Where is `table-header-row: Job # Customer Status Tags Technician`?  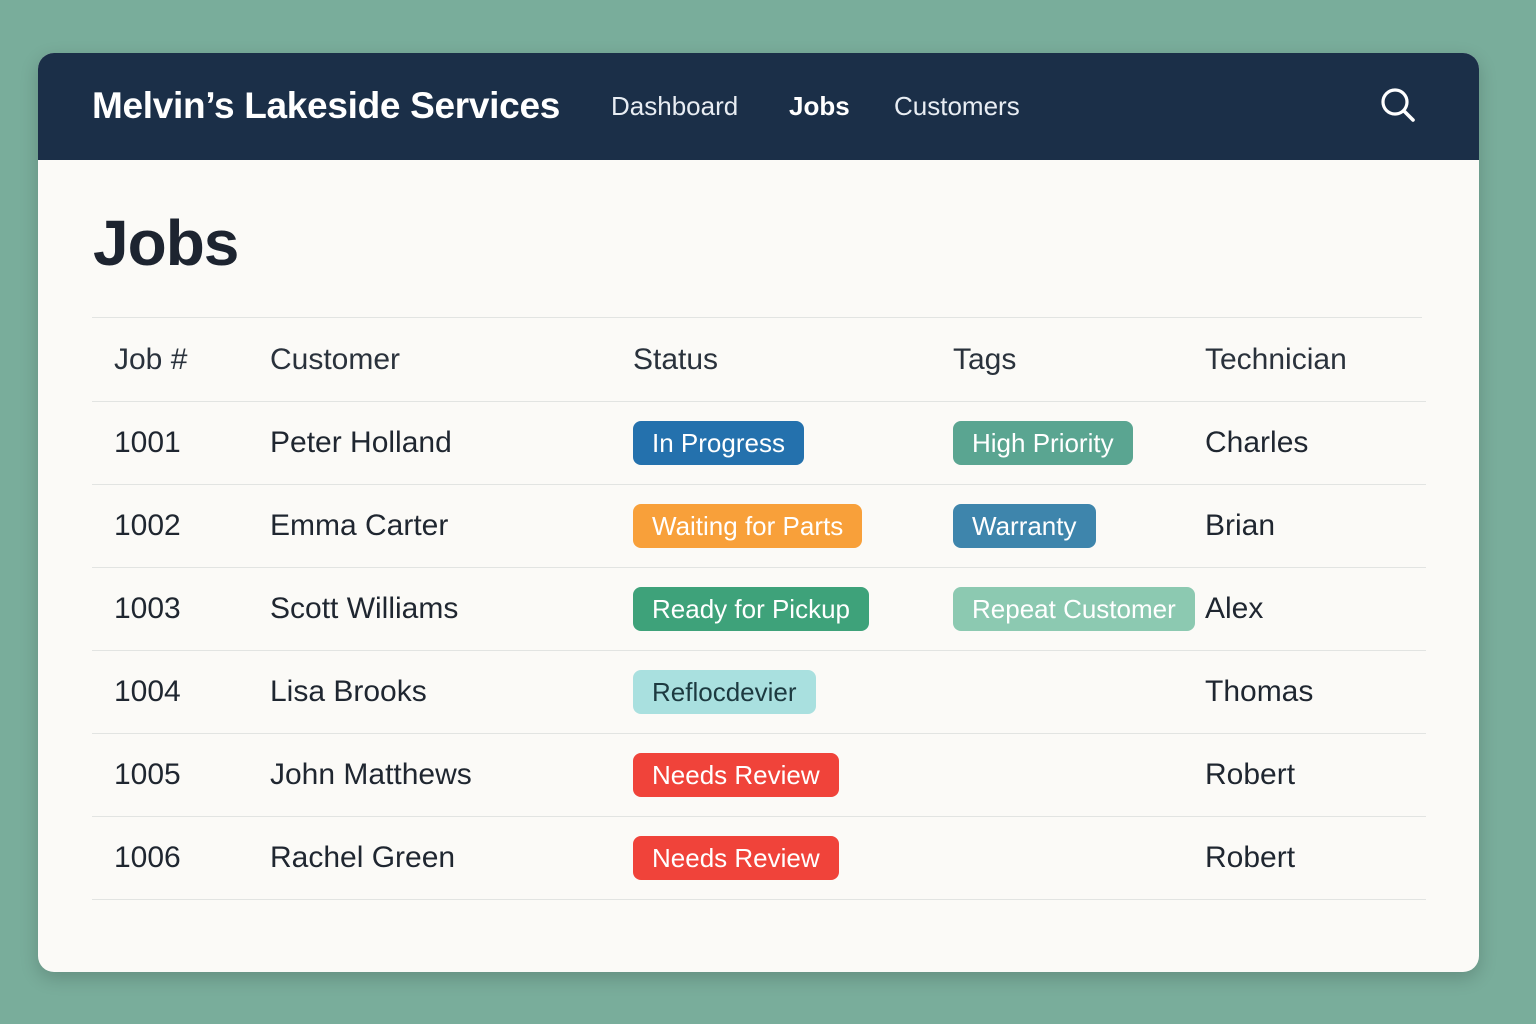 table-header-row: Job # Customer Status Tags Technician is located at coordinates (759, 360).